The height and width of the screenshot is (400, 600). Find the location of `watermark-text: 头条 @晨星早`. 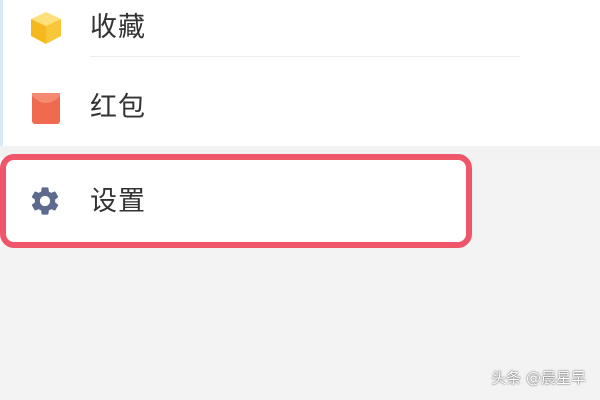

watermark-text: 头条 @晨星早 is located at coordinates (538, 378).